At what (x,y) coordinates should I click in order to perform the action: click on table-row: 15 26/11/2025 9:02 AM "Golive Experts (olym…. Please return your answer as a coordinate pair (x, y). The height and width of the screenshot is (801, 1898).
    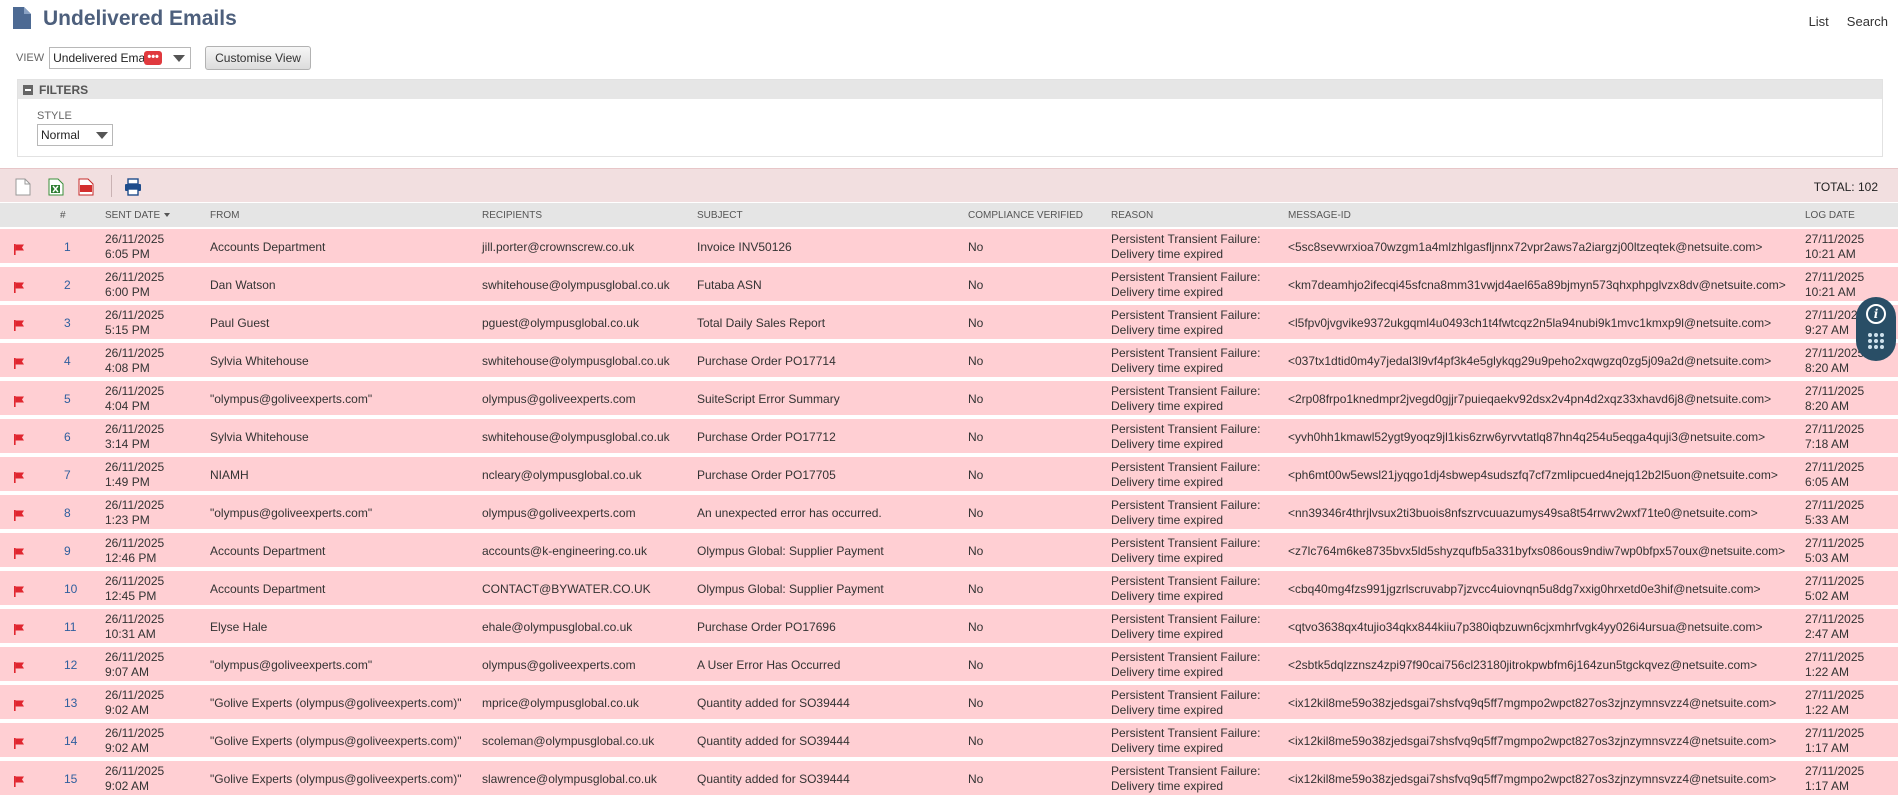
    Looking at the image, I should click on (949, 779).